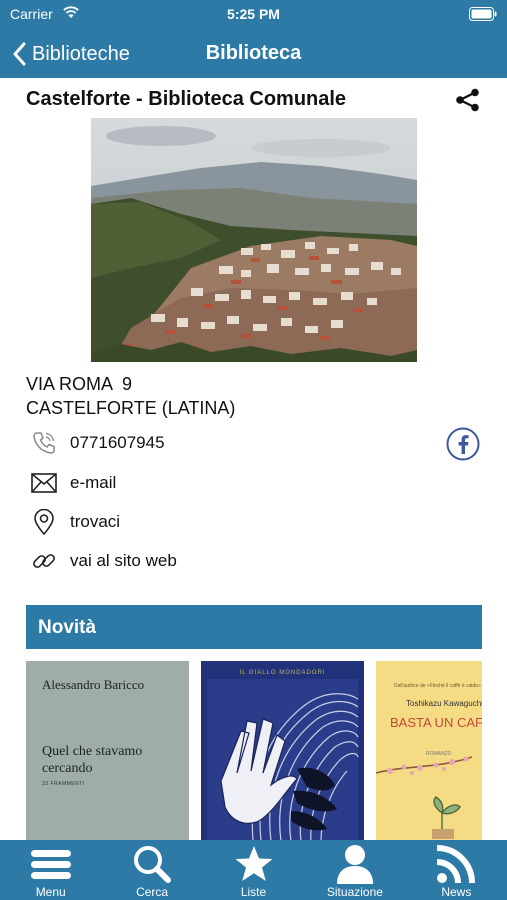 Image resolution: width=507 pixels, height=900 pixels. What do you see at coordinates (63, 784) in the screenshot?
I see `book-series: 33 FRAMMENTI` at bounding box center [63, 784].